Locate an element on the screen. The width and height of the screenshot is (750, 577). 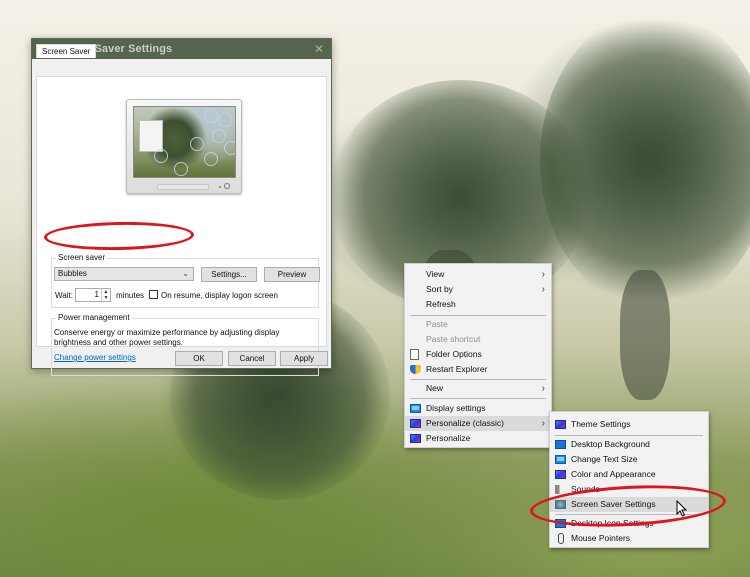
menu-item-label: Folder Options is located at coordinates (454, 354).